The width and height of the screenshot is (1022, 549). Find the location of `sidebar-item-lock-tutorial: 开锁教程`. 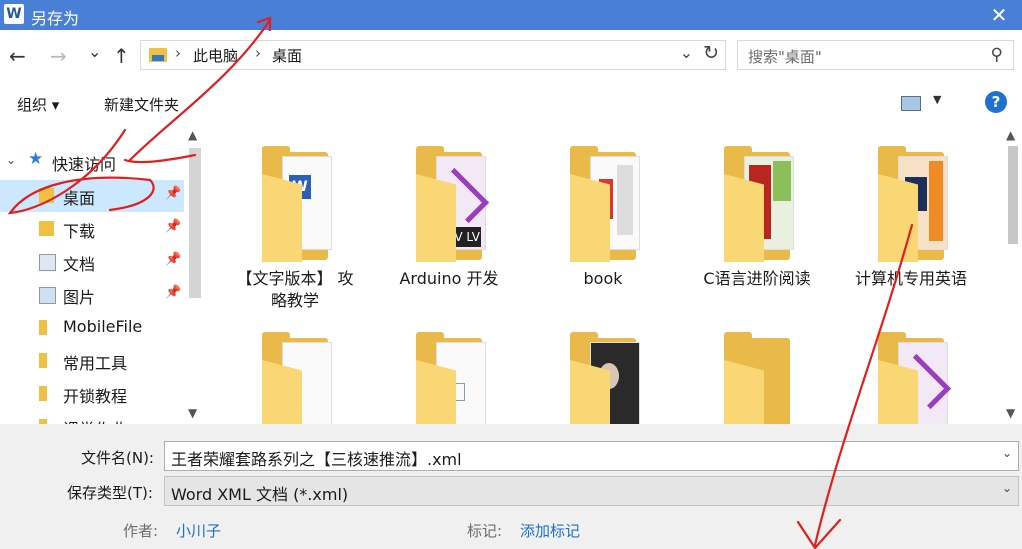

sidebar-item-lock-tutorial: 开锁教程 is located at coordinates (92, 394).